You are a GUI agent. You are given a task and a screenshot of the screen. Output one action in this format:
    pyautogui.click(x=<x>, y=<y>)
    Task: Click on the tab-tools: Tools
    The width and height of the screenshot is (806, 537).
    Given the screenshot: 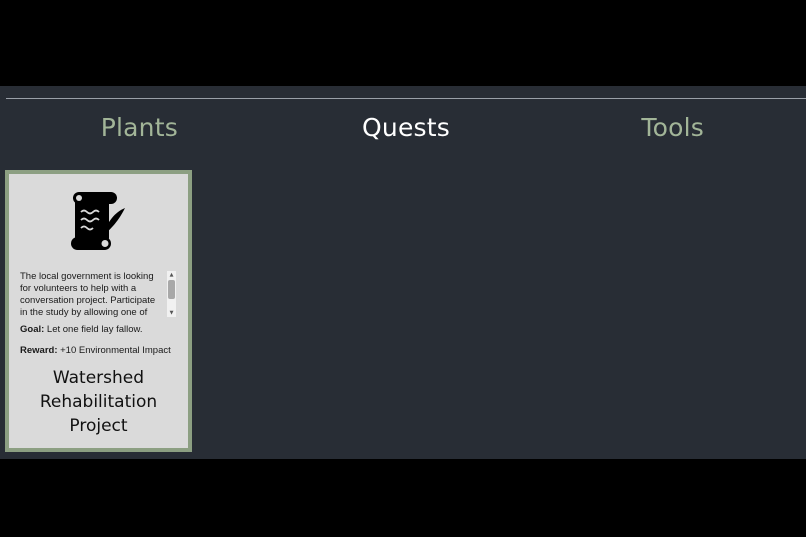 What is the action you would take?
    pyautogui.click(x=672, y=128)
    